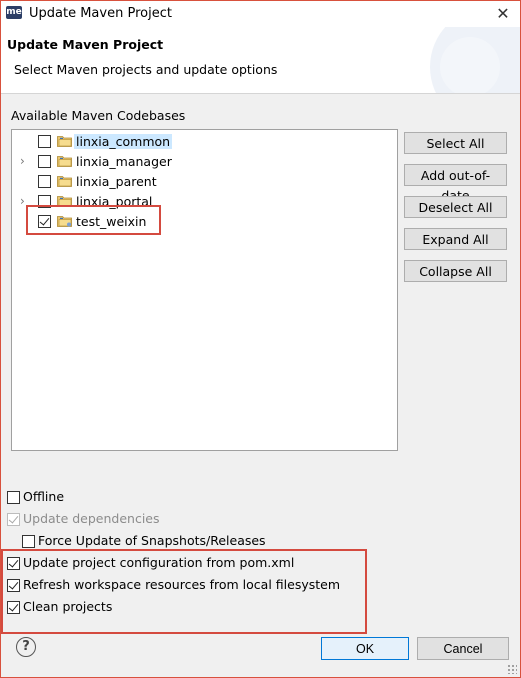  I want to click on clean-projects-label: Clean projects, so click(68, 606).